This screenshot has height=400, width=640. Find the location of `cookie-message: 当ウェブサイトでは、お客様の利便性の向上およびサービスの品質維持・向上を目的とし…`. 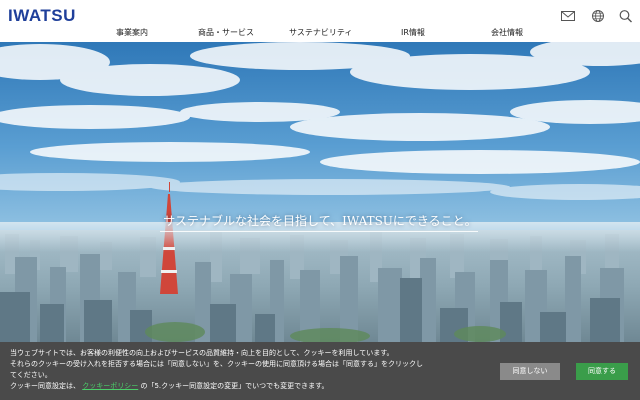

cookie-message: 当ウェブサイトでは、お客様の利便性の向上およびサービスの品質維持・向上を目的とし… is located at coordinates (245, 370).